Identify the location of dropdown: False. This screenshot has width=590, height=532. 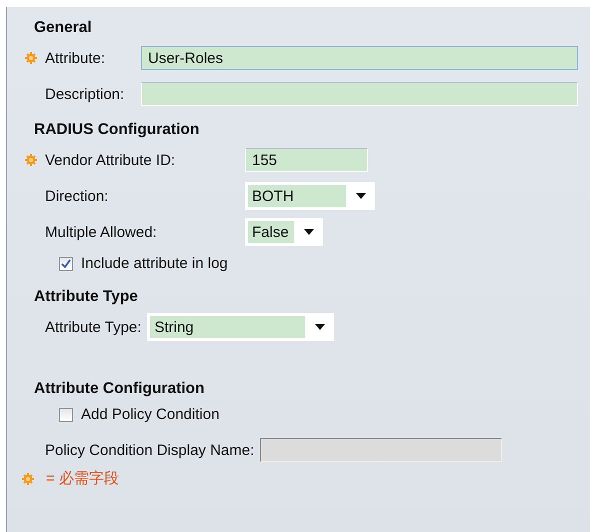
(284, 232).